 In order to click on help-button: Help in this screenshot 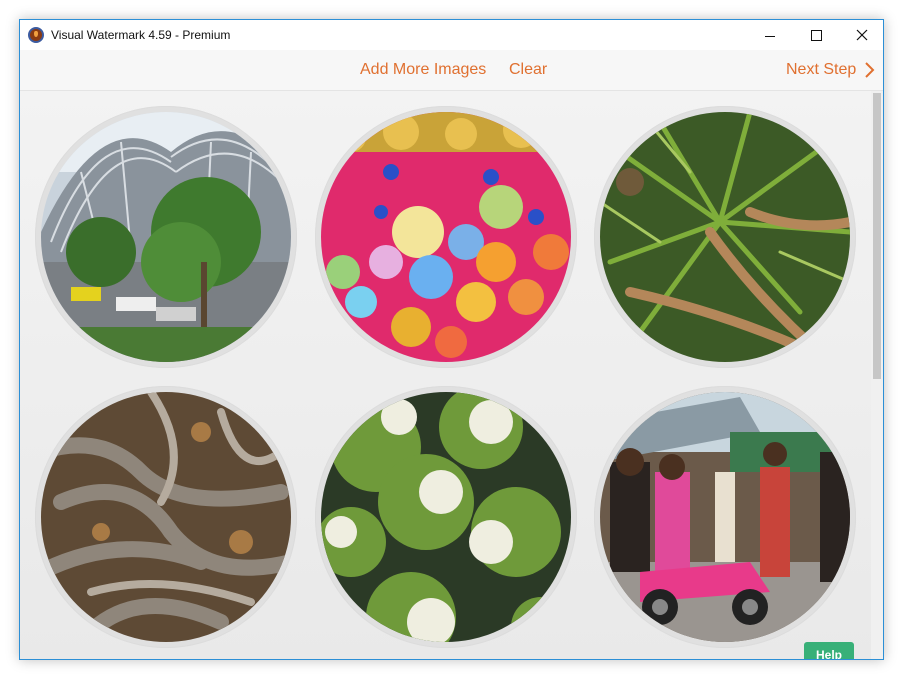, I will do `click(829, 650)`.